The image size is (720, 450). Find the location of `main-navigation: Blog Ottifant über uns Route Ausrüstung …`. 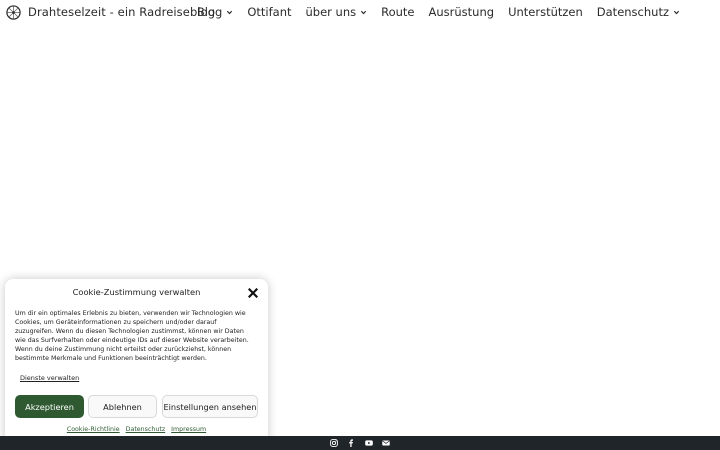

main-navigation: Blog Ottifant über uns Route Ausrüstung … is located at coordinates (438, 12).